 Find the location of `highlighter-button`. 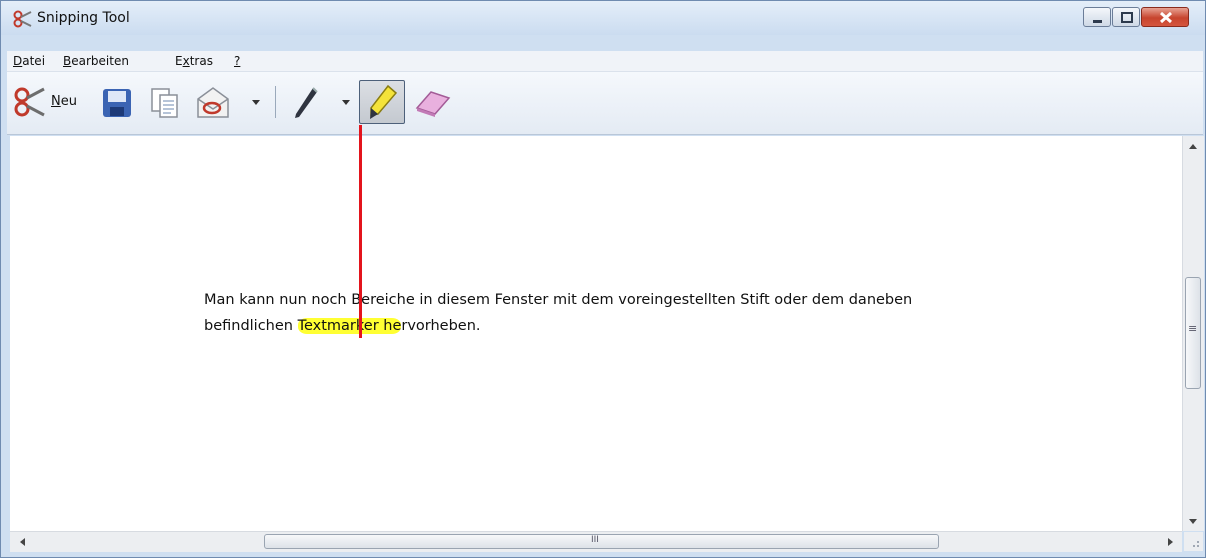

highlighter-button is located at coordinates (382, 102).